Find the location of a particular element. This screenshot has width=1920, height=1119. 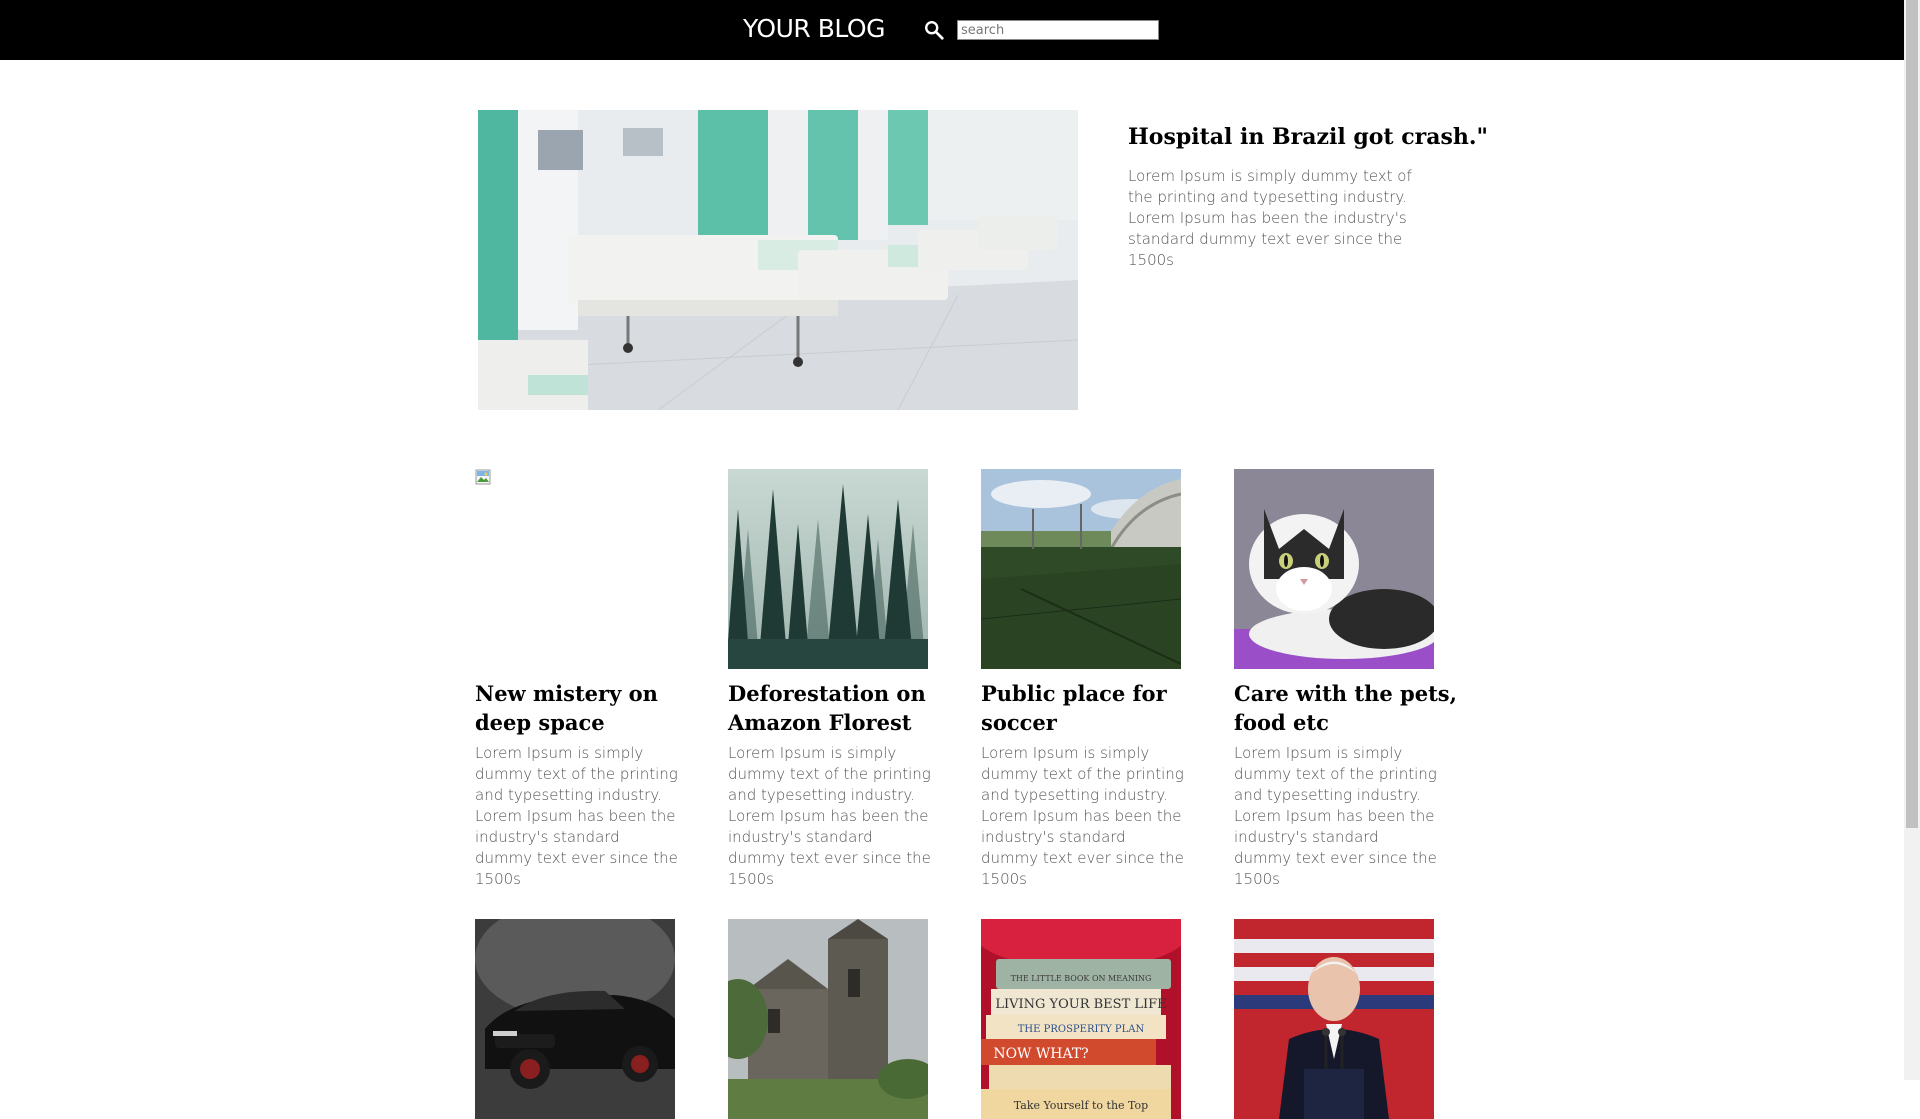

featured-post-image is located at coordinates (778, 260).